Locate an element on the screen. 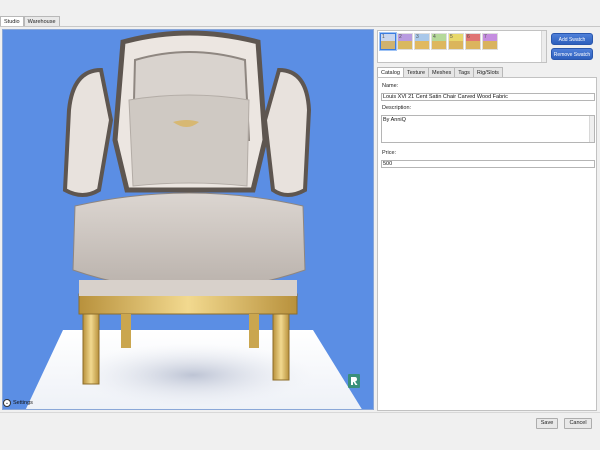 Image resolution: width=600 pixels, height=450 pixels. add-swatch-button: Add Swatch is located at coordinates (572, 39).